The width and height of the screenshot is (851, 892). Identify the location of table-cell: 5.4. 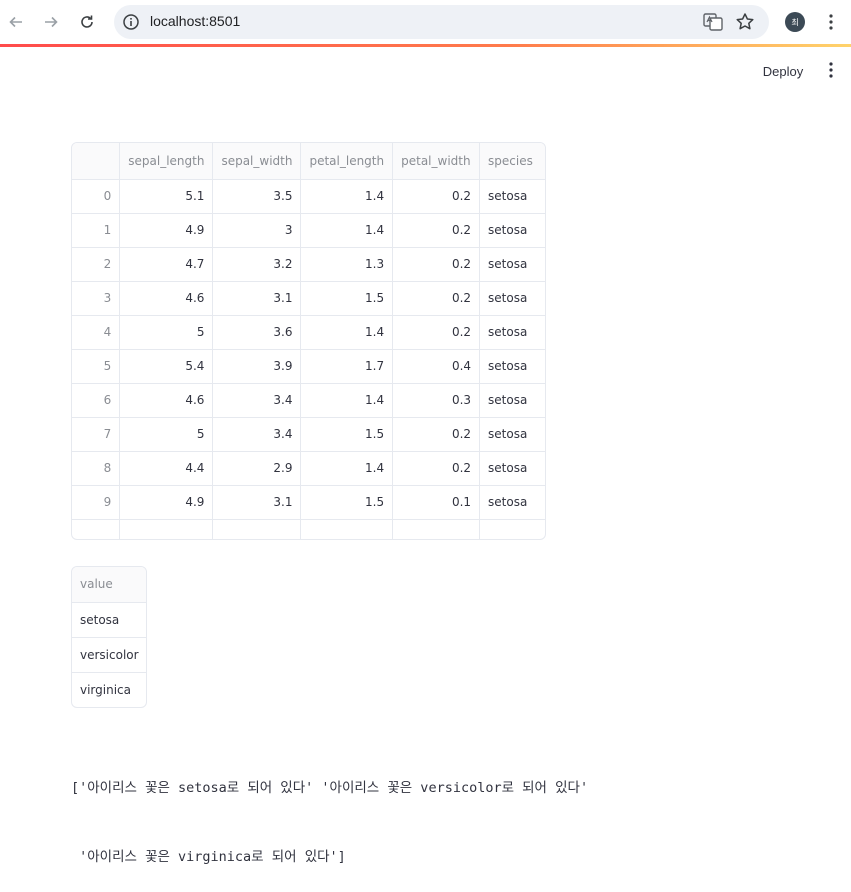
(166, 366).